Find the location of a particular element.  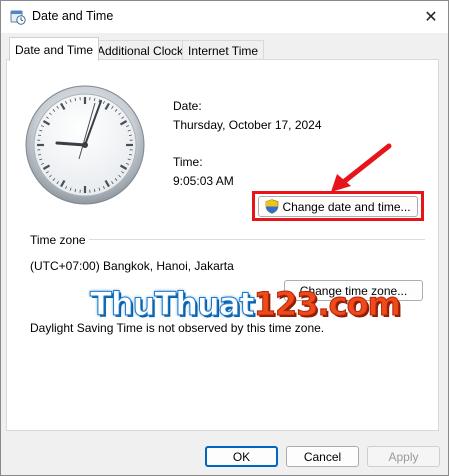

button-label: Apply is located at coordinates (403, 456).